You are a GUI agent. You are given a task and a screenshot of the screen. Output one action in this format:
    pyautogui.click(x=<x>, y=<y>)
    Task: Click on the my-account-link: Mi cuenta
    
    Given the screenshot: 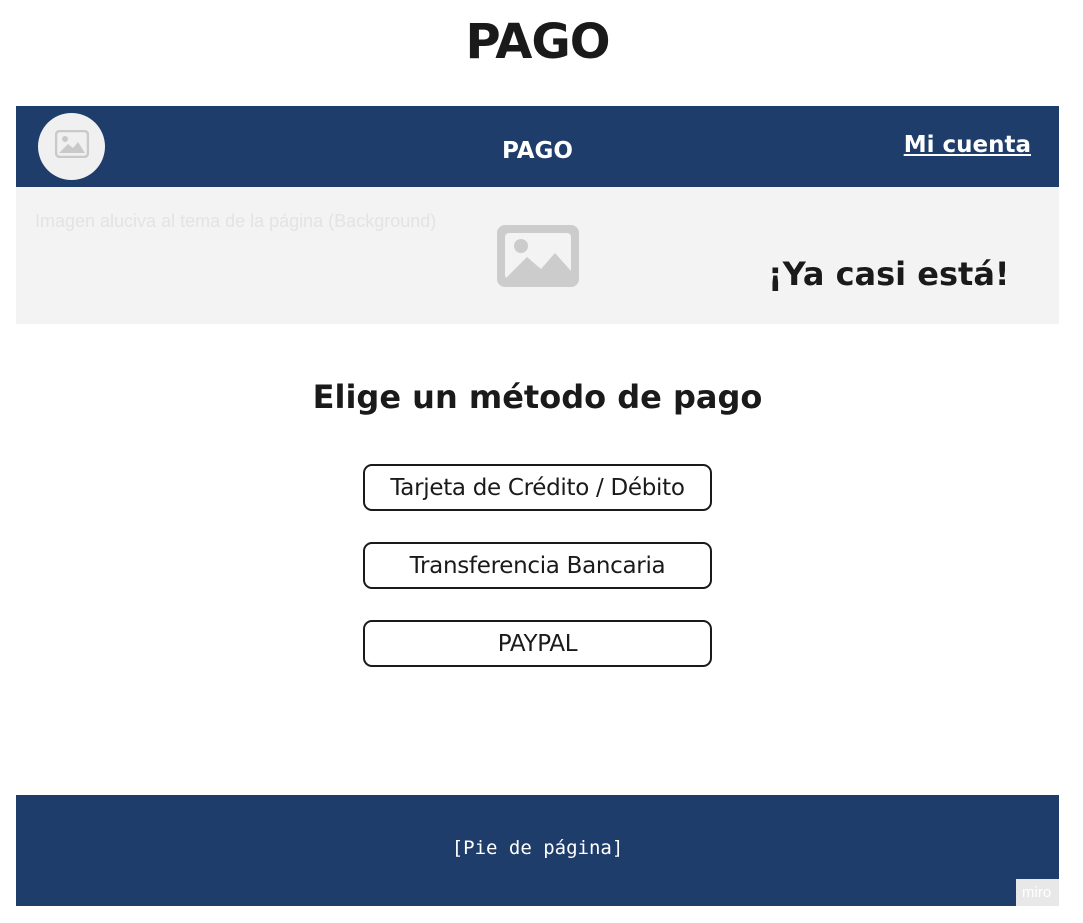 What is the action you would take?
    pyautogui.click(x=967, y=145)
    